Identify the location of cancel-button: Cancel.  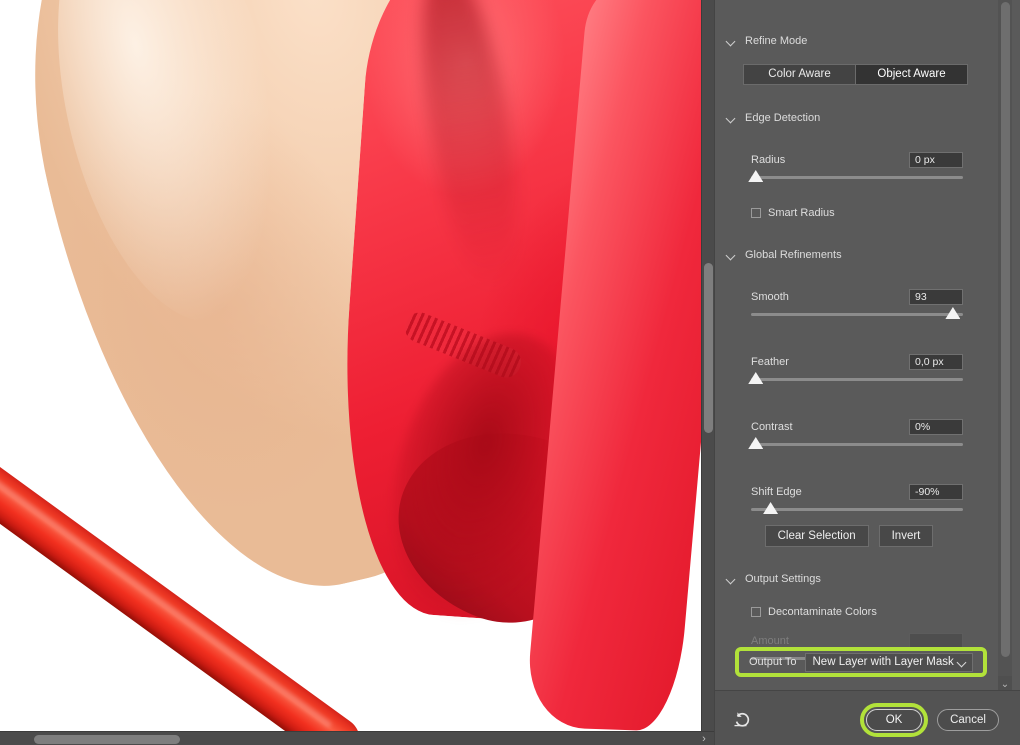
(968, 720).